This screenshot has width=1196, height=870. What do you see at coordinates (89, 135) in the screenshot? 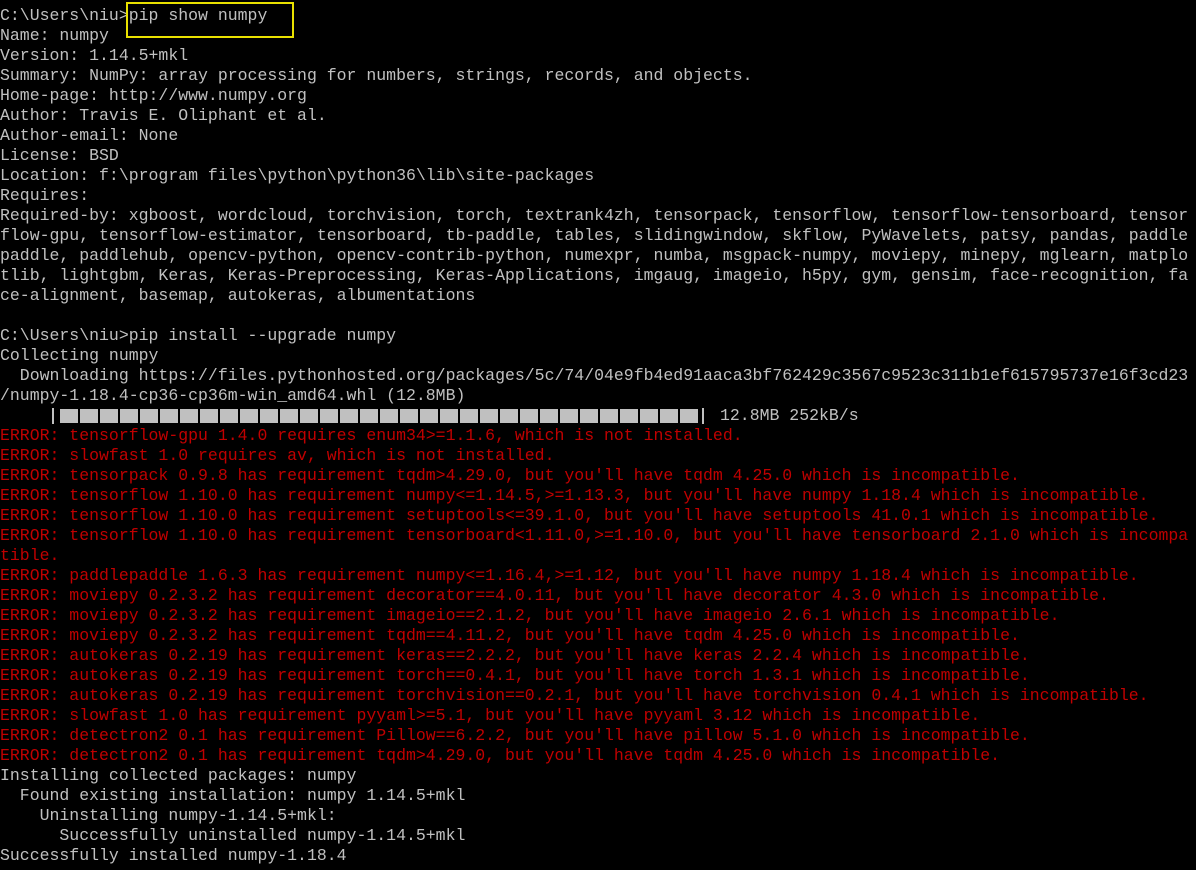
I see `console-line: Author-email: None` at bounding box center [89, 135].